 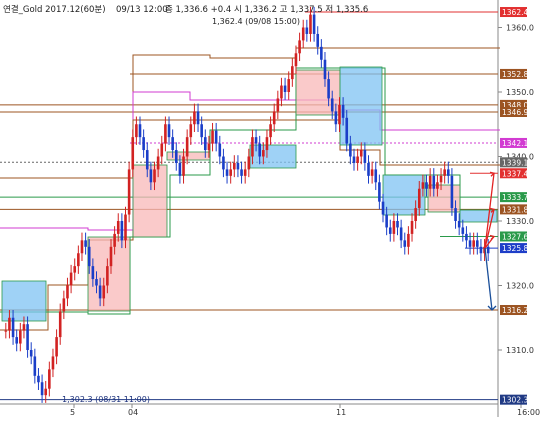 I want to click on price-tag-label: 1325.8, so click(x=515, y=248).